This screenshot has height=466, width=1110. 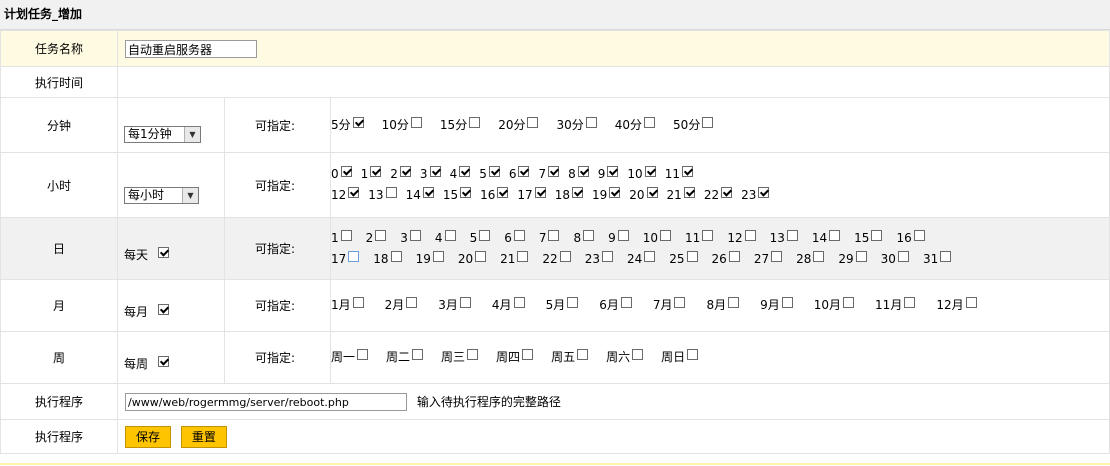 I want to click on hour-option: 16, so click(x=494, y=195).